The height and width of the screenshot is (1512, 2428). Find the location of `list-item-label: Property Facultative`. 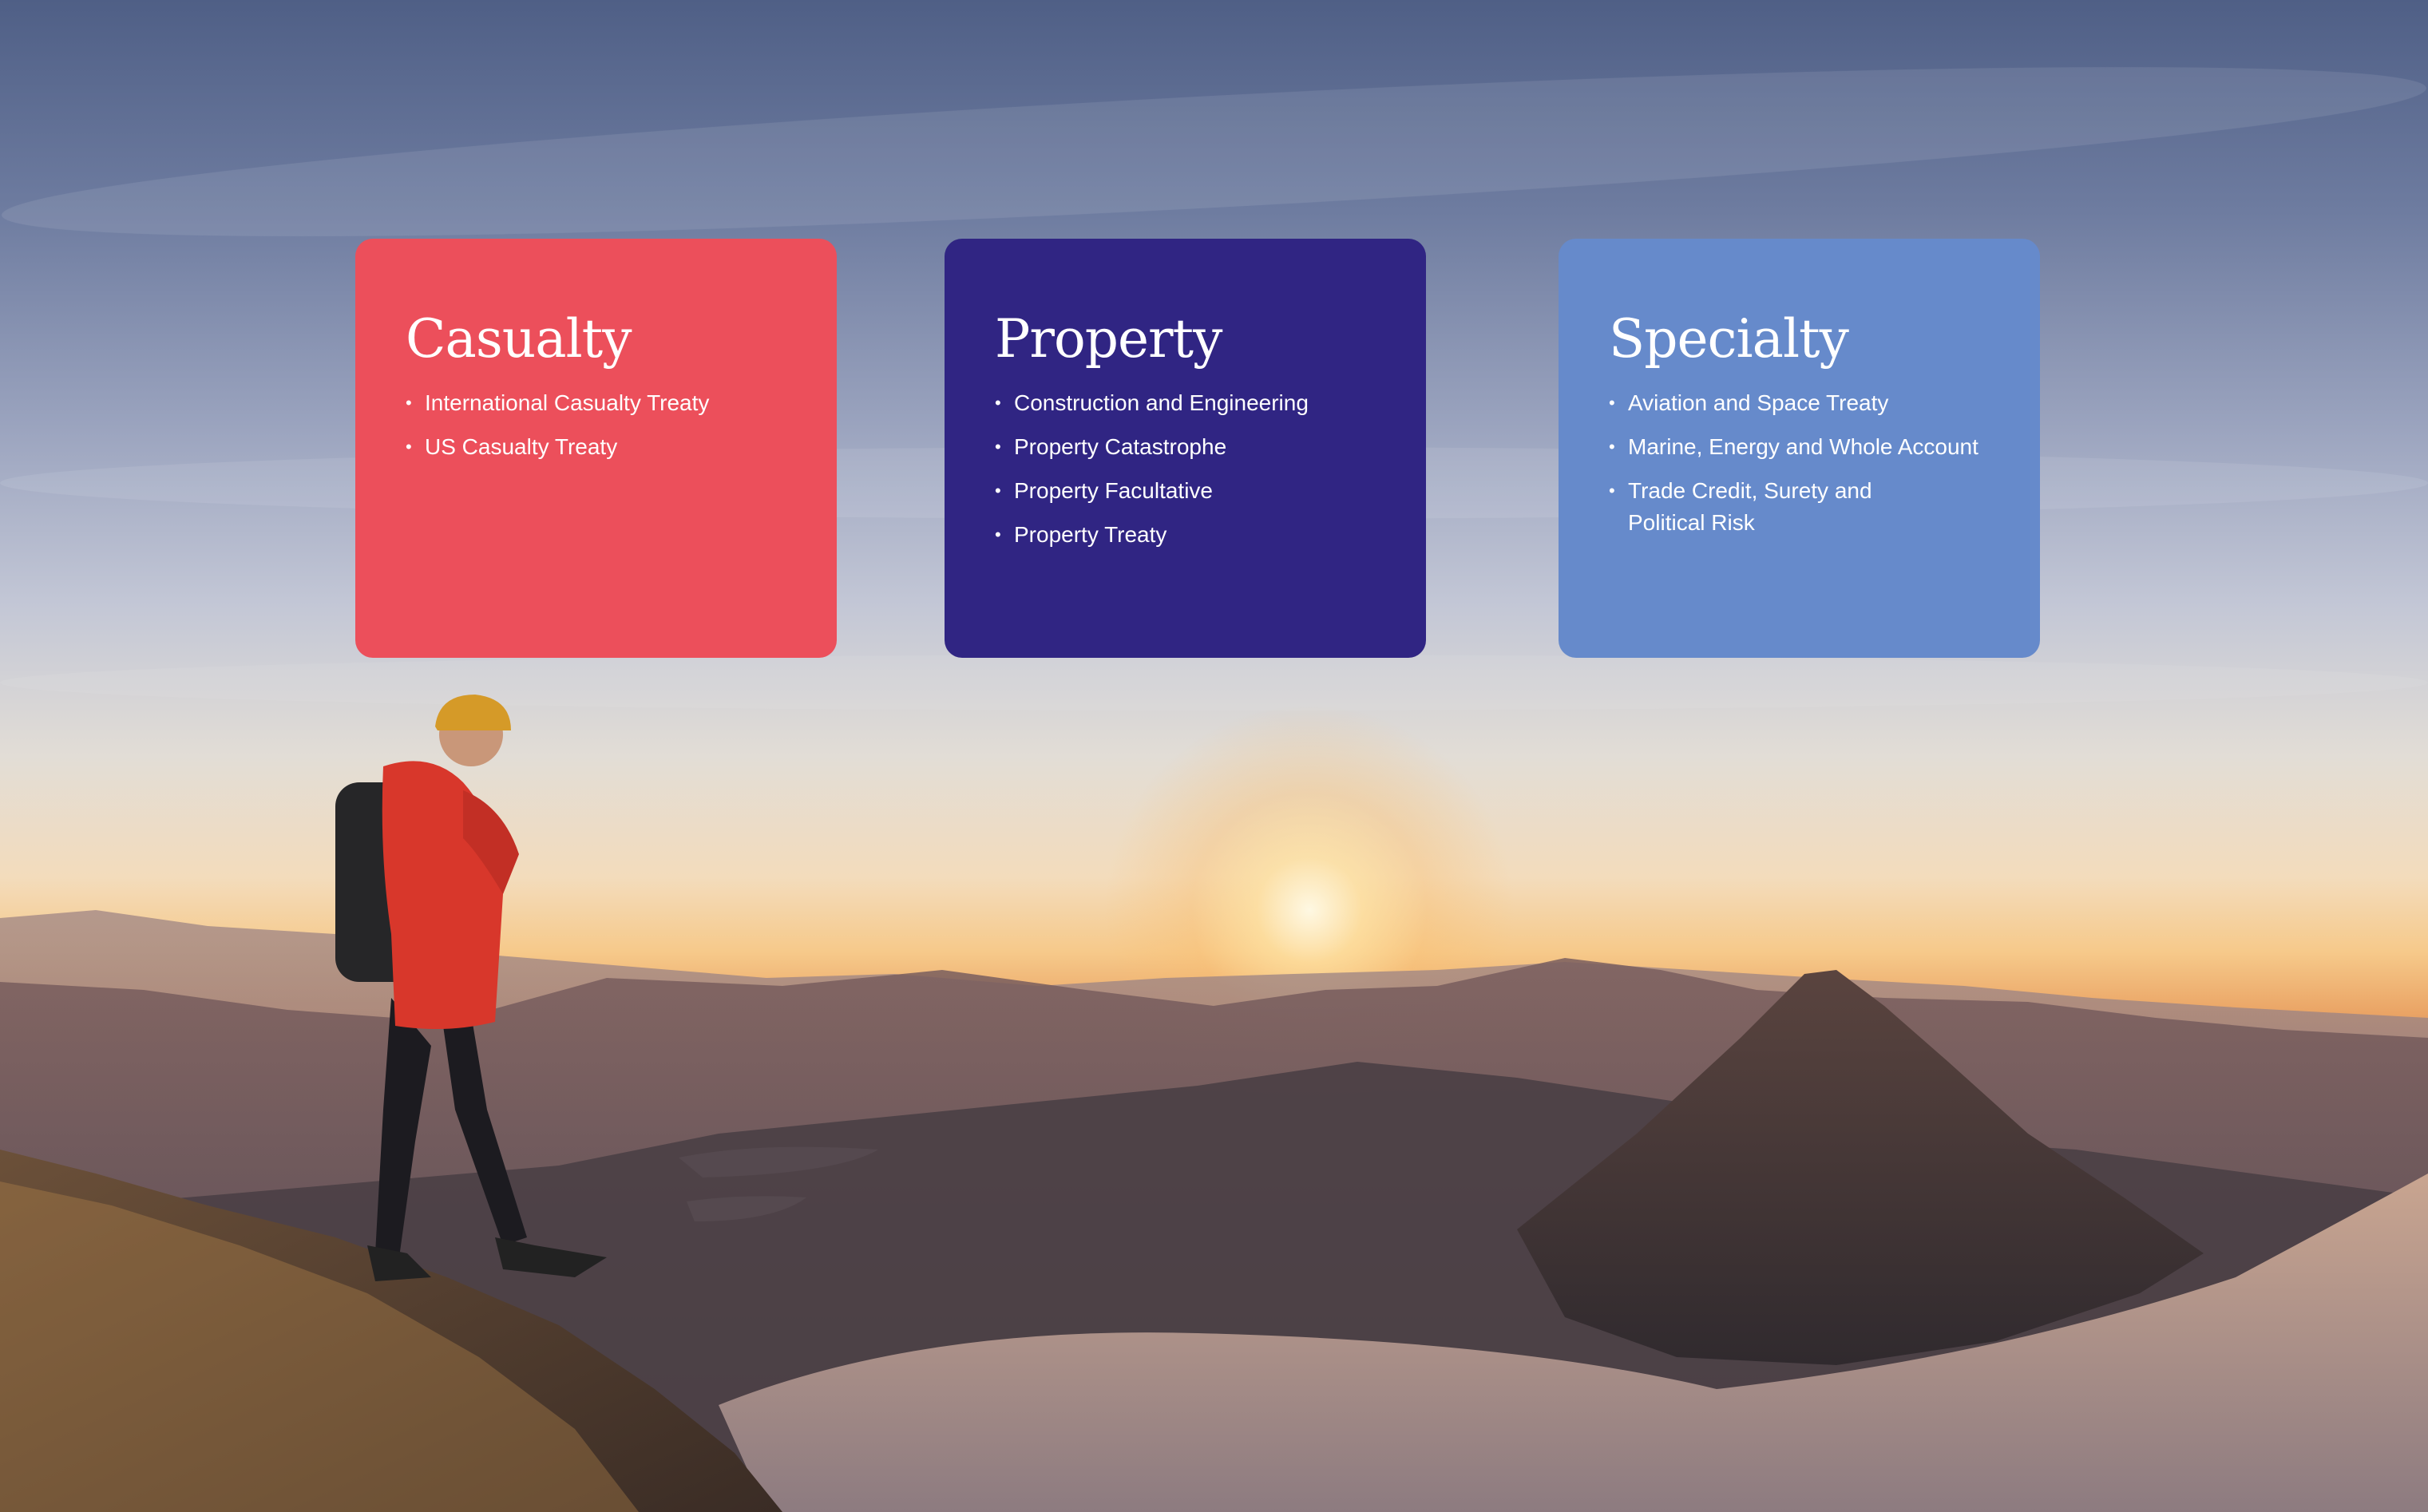

list-item-label: Property Facultative is located at coordinates (1113, 490).